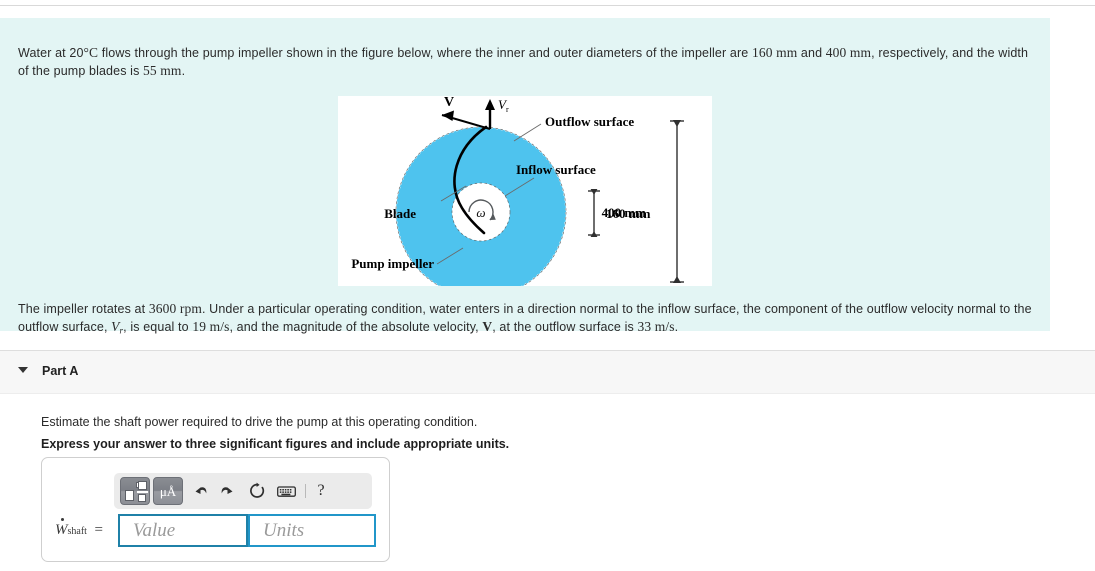 The image size is (1095, 571). I want to click on top-divider, so click(547, 5).